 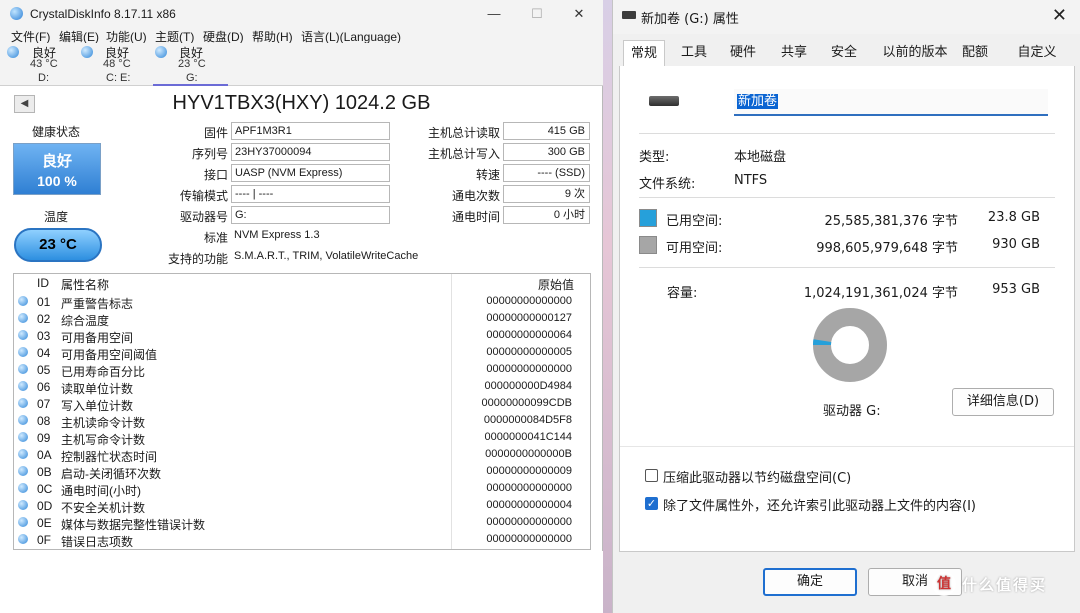 I want to click on attribute-name: 错误日志项数, so click(x=97, y=542).